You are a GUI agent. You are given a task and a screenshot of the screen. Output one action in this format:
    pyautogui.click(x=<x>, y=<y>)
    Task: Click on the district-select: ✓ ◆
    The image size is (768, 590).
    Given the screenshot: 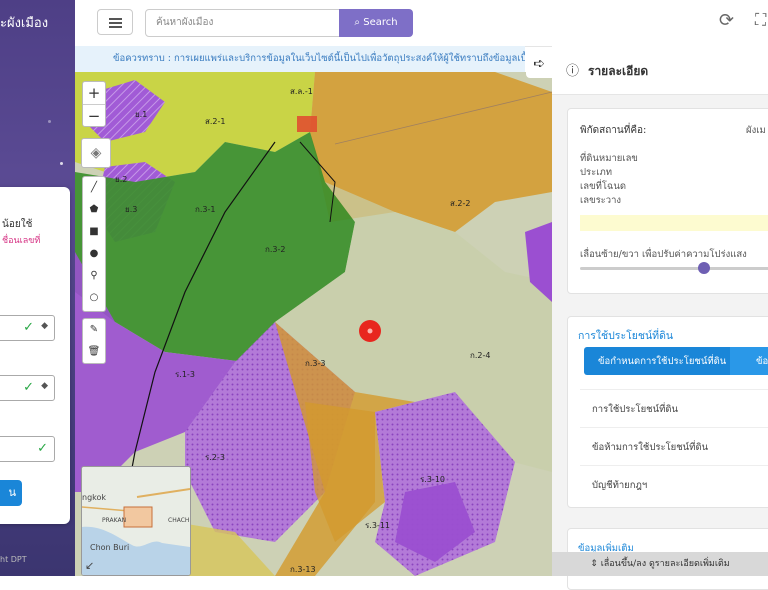 What is the action you would take?
    pyautogui.click(x=27, y=388)
    